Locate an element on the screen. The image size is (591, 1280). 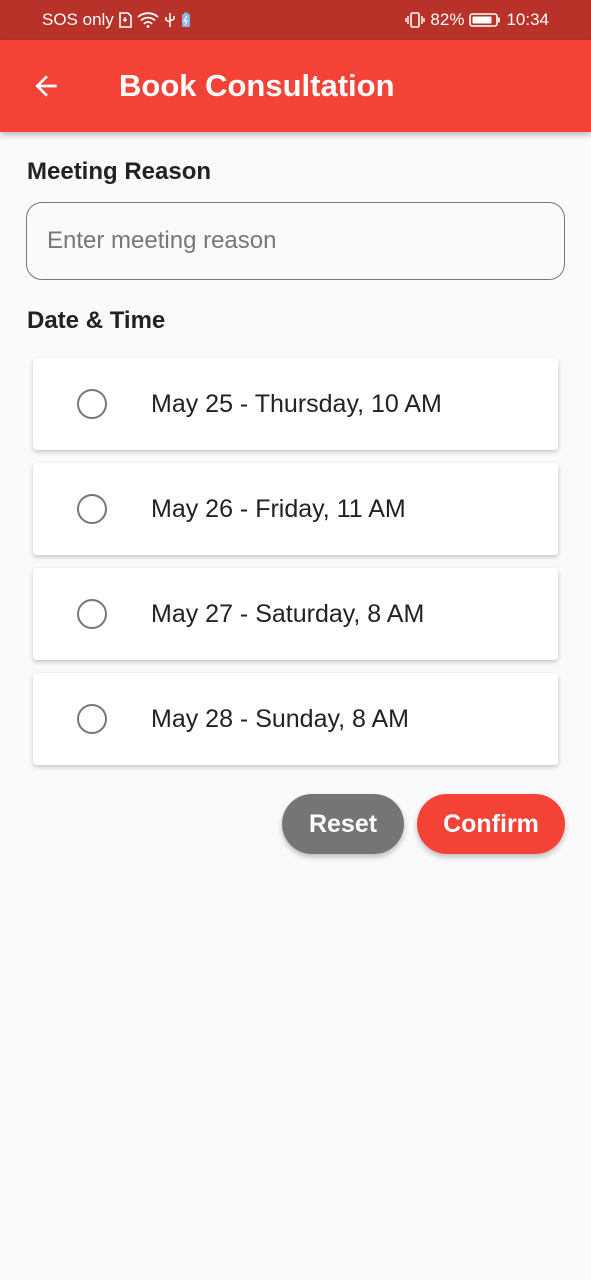
usb-icon is located at coordinates (170, 20).